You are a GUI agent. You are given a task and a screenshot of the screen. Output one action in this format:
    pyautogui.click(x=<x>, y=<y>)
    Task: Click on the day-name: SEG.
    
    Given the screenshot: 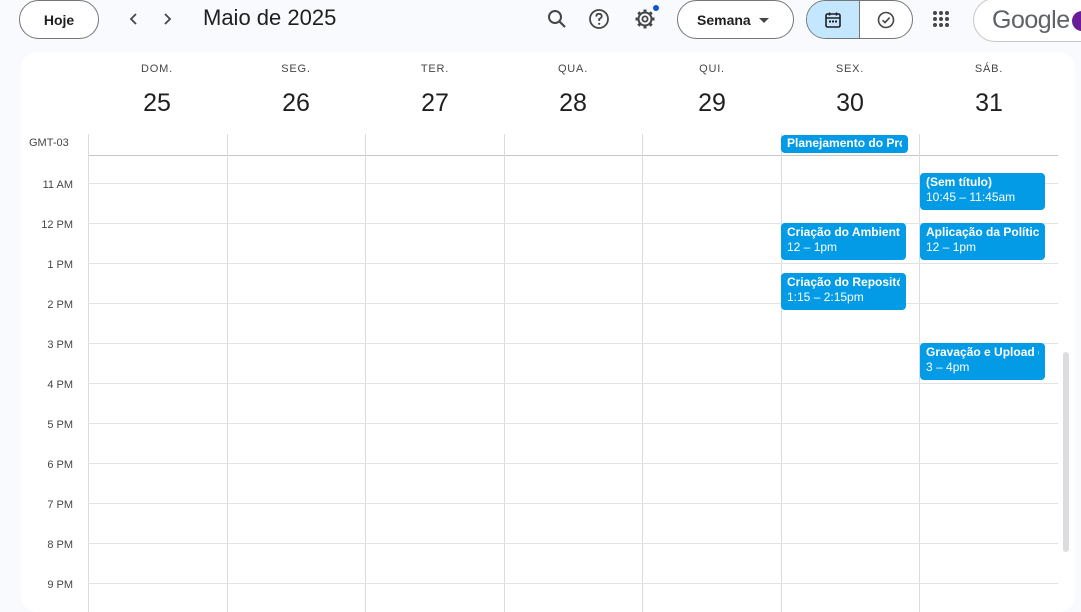 What is the action you would take?
    pyautogui.click(x=296, y=69)
    